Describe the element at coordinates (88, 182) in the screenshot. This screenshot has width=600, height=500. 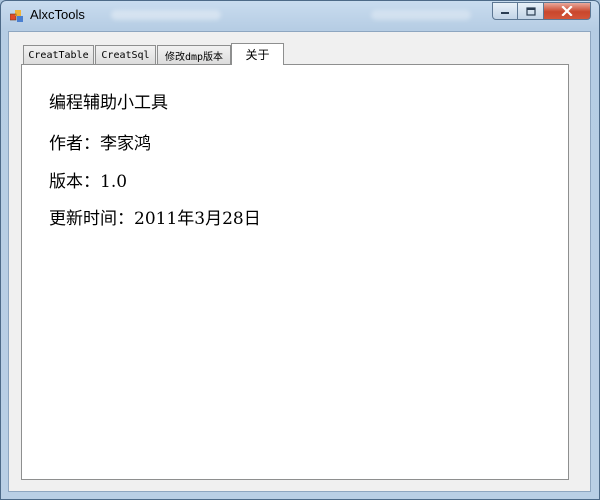
I see `version-text: 版本：1.0` at that location.